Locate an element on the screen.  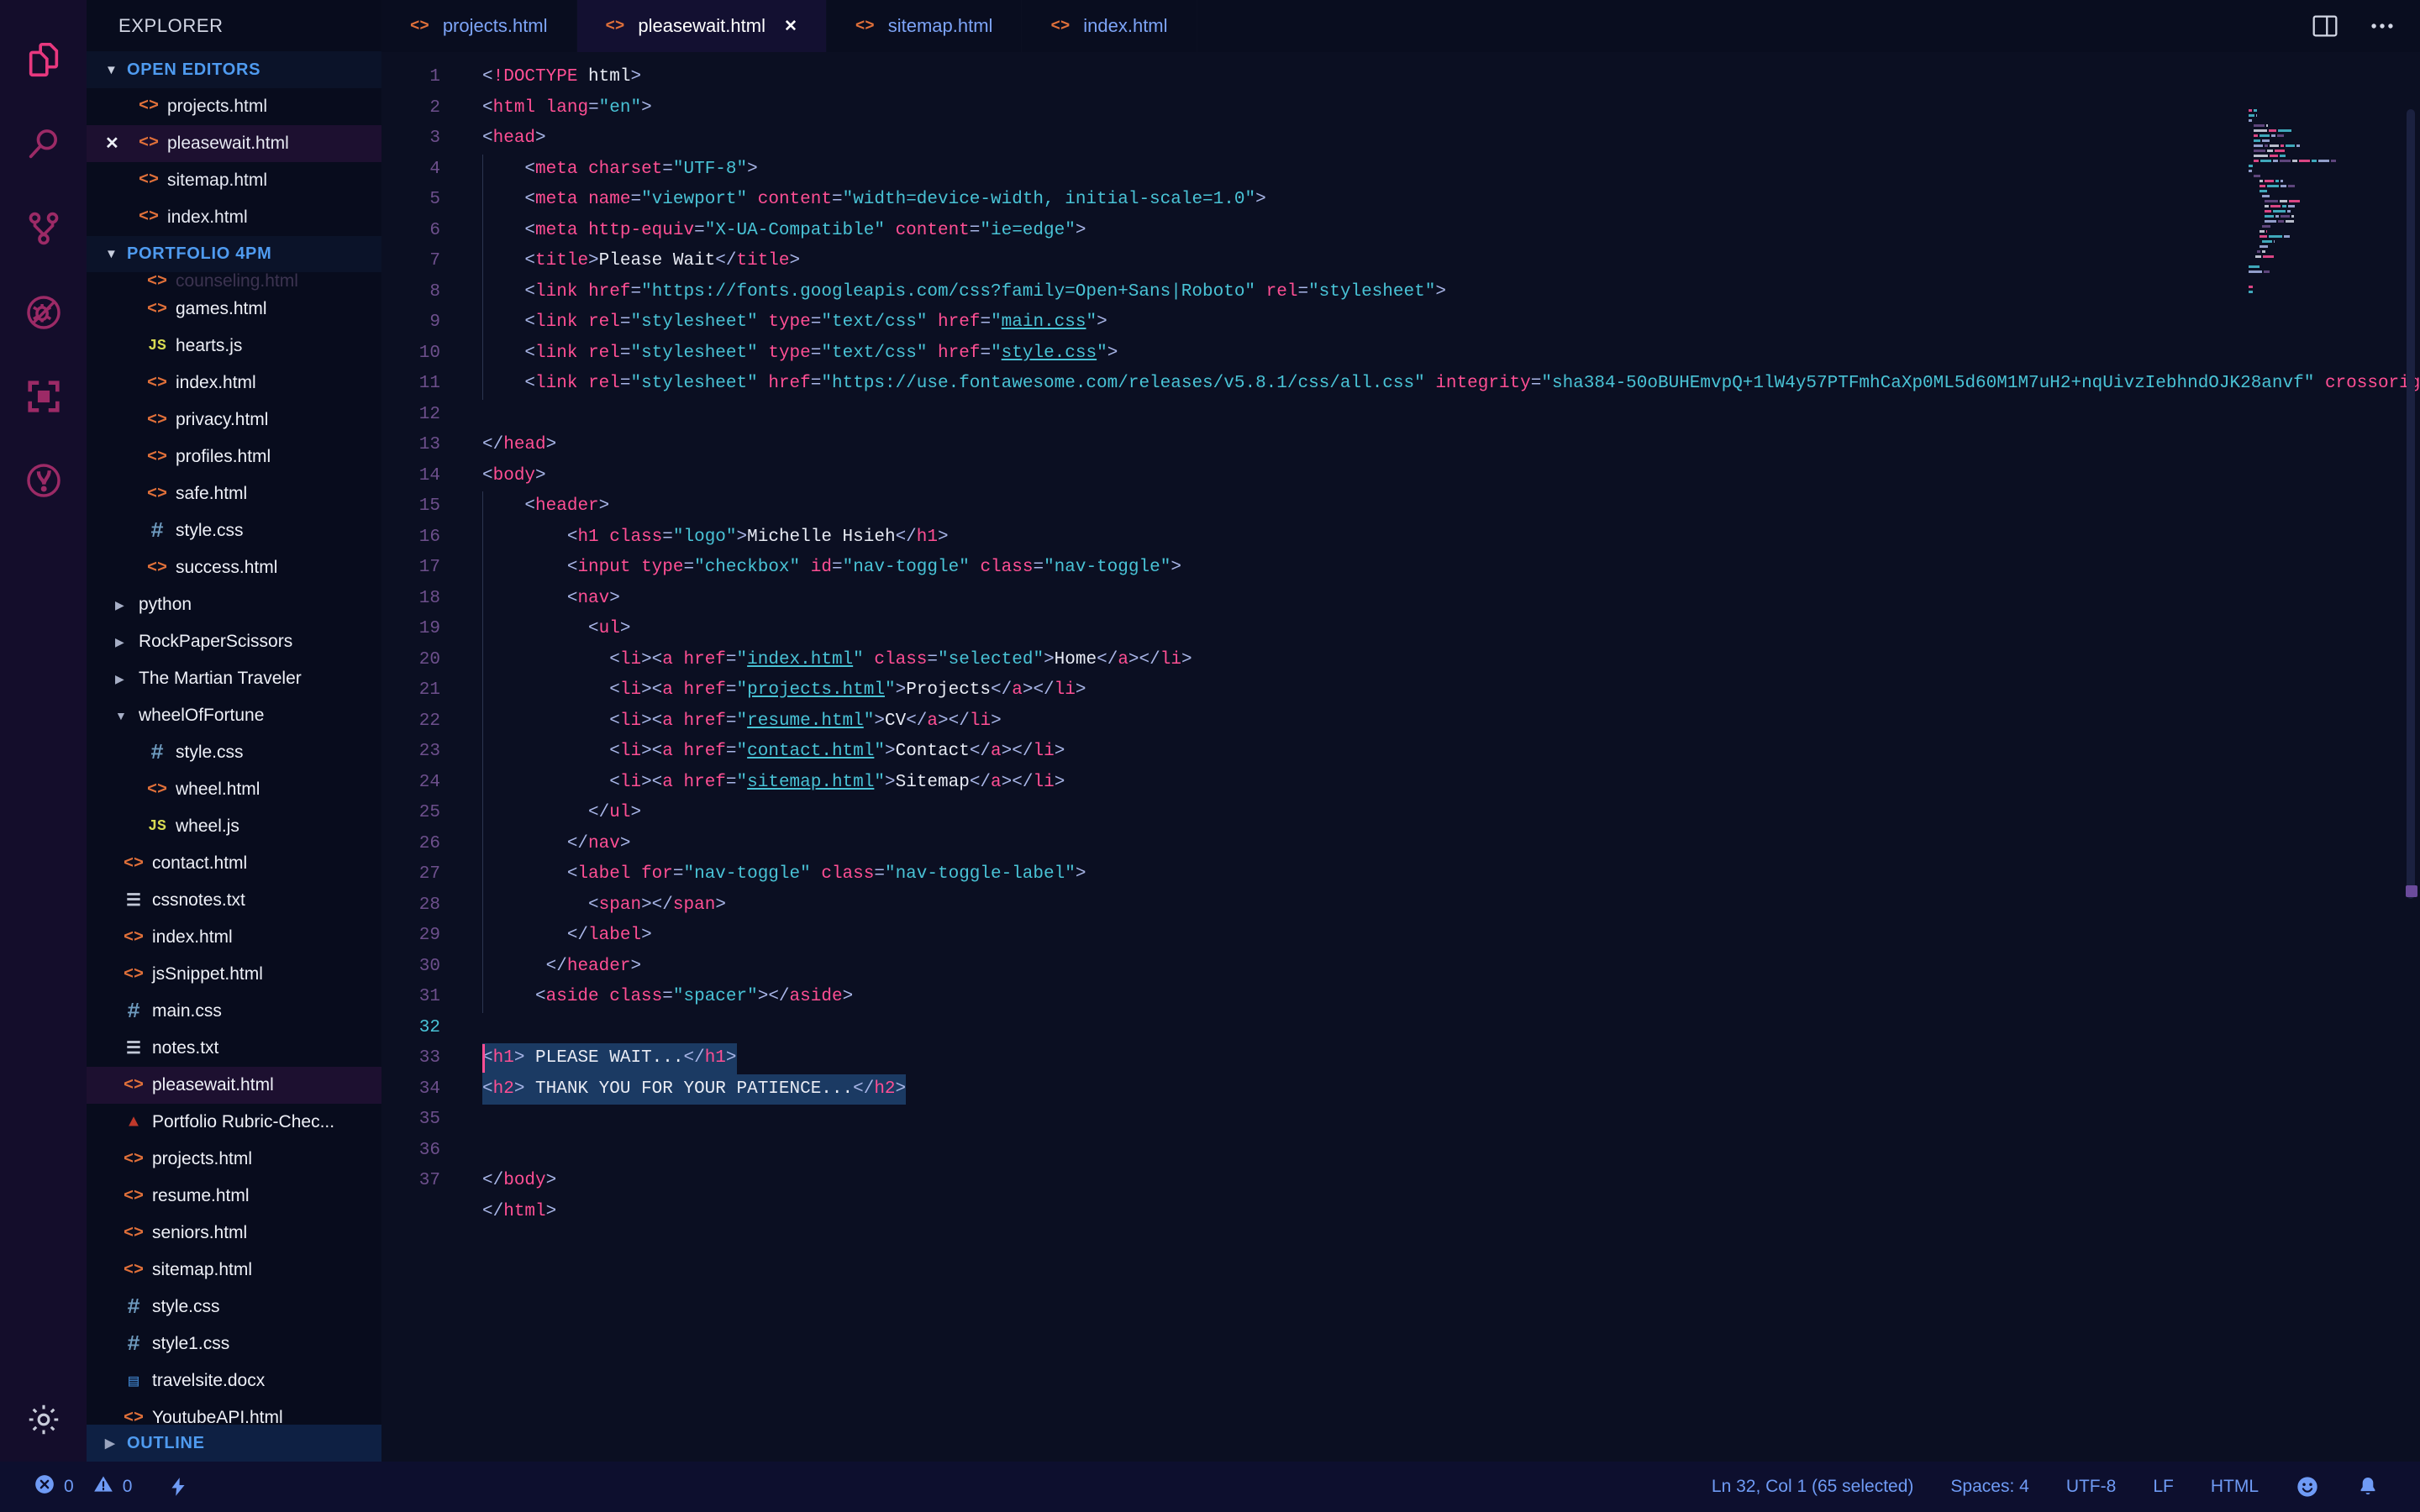
code-line: <nav> is located at coordinates (1451, 598).